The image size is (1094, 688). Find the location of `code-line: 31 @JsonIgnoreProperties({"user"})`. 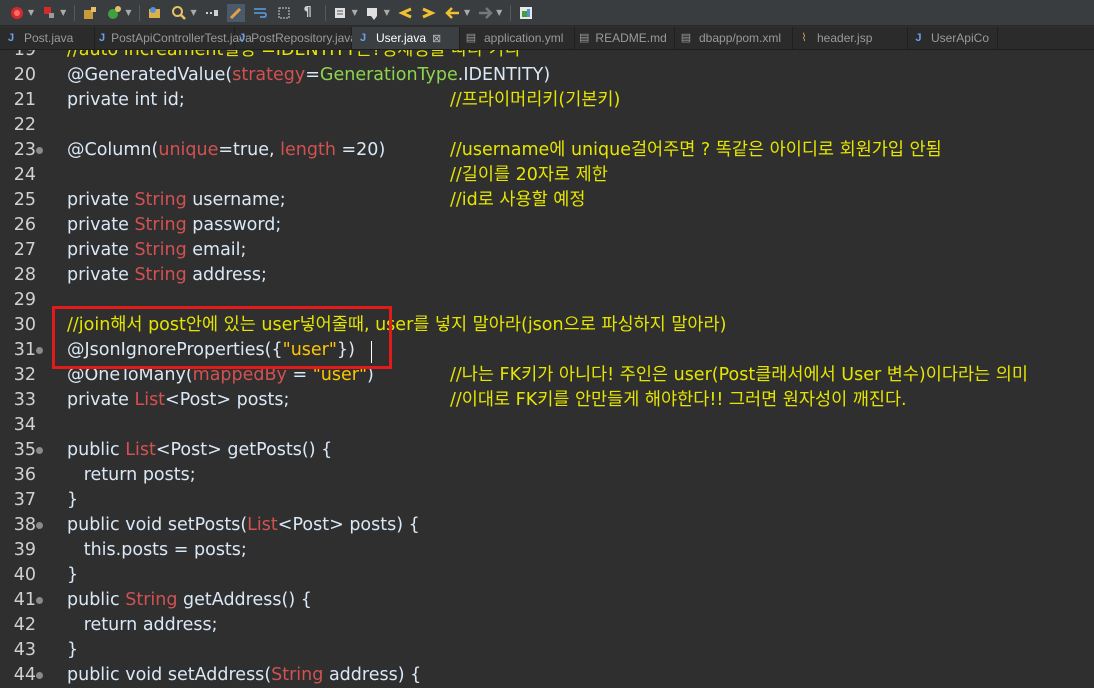

code-line: 31 @JsonIgnoreProperties({"user"}) is located at coordinates (547, 350).